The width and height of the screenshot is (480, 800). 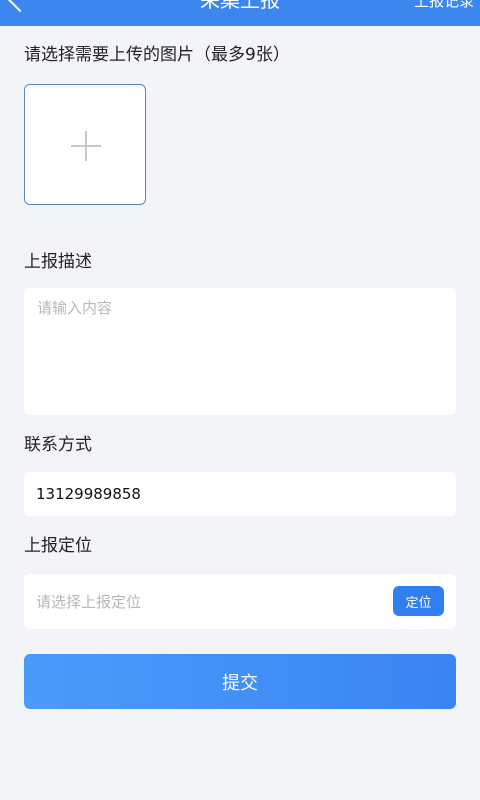 I want to click on submit-button: 提交, so click(x=240, y=681).